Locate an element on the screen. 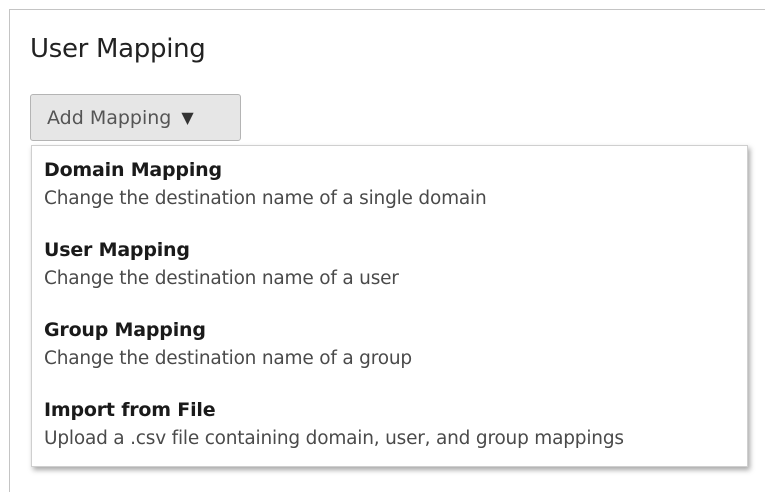 Image resolution: width=765 pixels, height=492 pixels. menu-item-title: User Mapping is located at coordinates (117, 250).